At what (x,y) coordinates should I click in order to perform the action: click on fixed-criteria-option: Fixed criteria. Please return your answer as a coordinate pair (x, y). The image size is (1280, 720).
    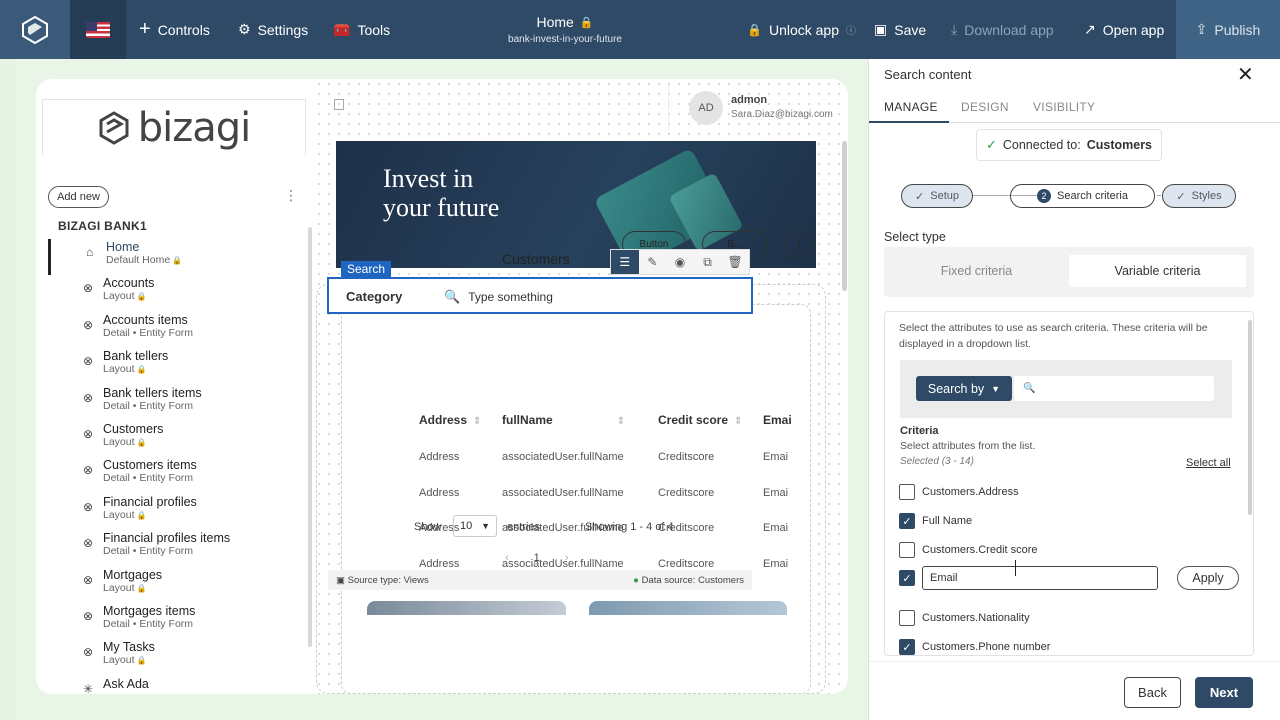
    Looking at the image, I should click on (976, 271).